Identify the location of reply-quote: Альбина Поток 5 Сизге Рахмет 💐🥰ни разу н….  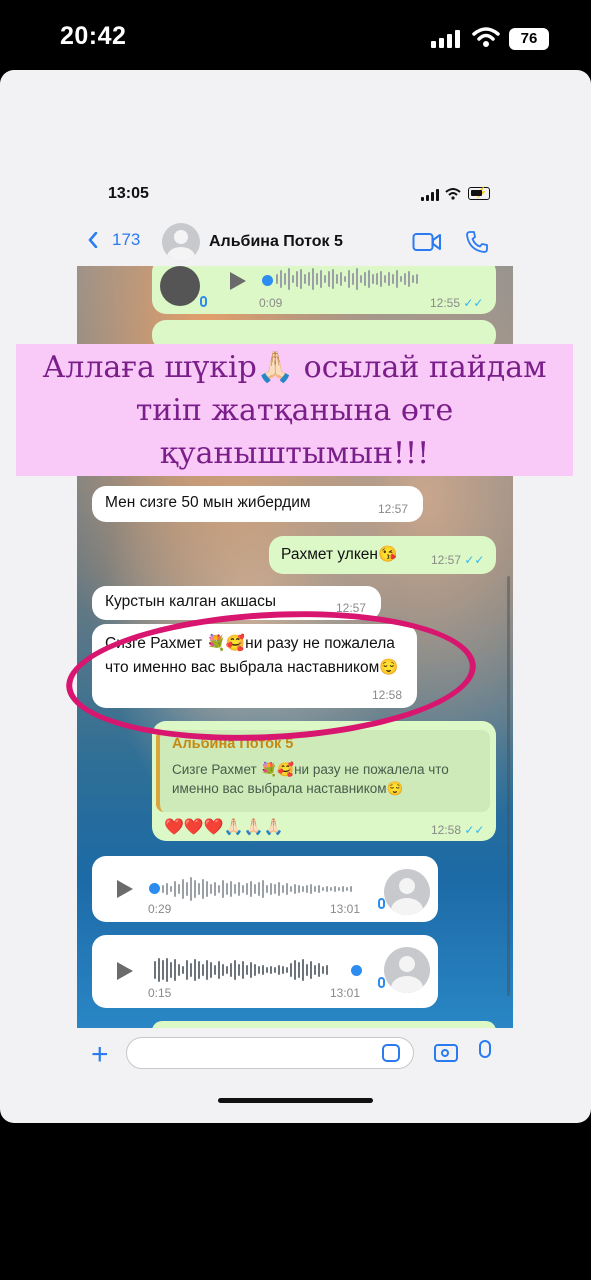
(323, 771).